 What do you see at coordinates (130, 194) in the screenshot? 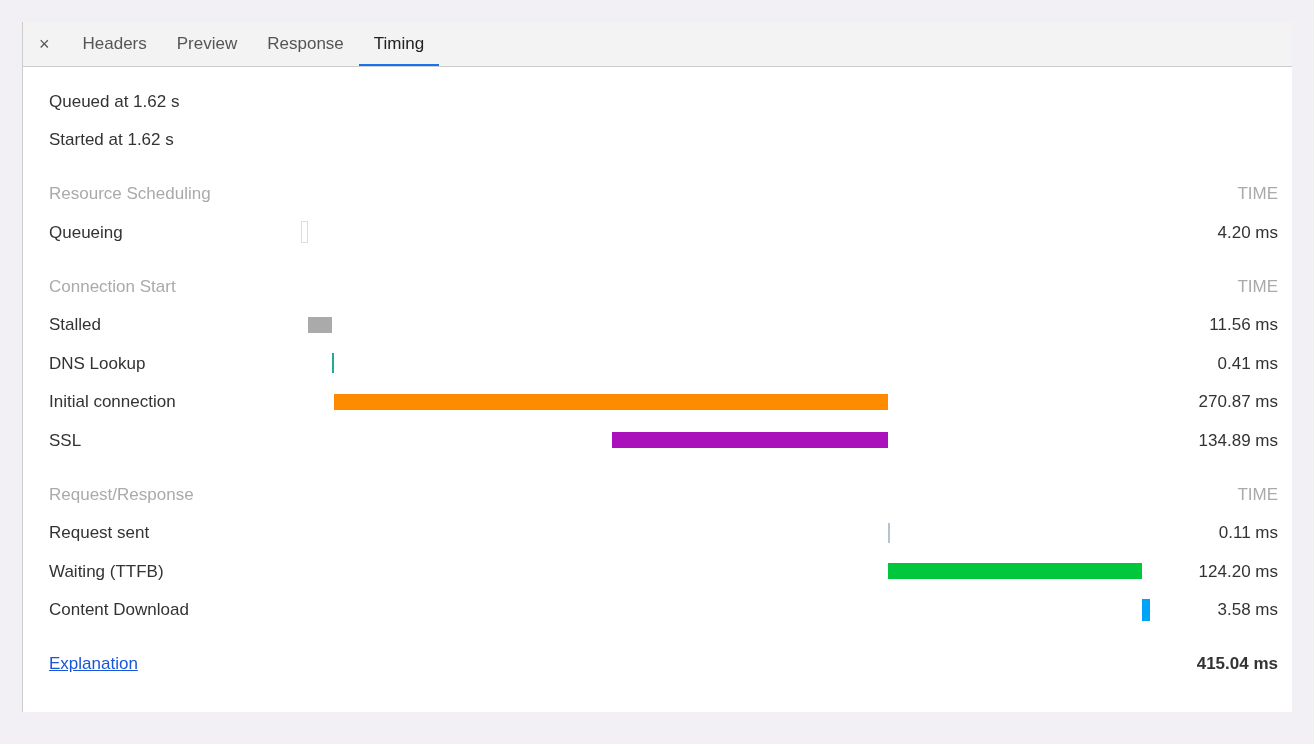
I see `section-title: Resource Scheduling` at bounding box center [130, 194].